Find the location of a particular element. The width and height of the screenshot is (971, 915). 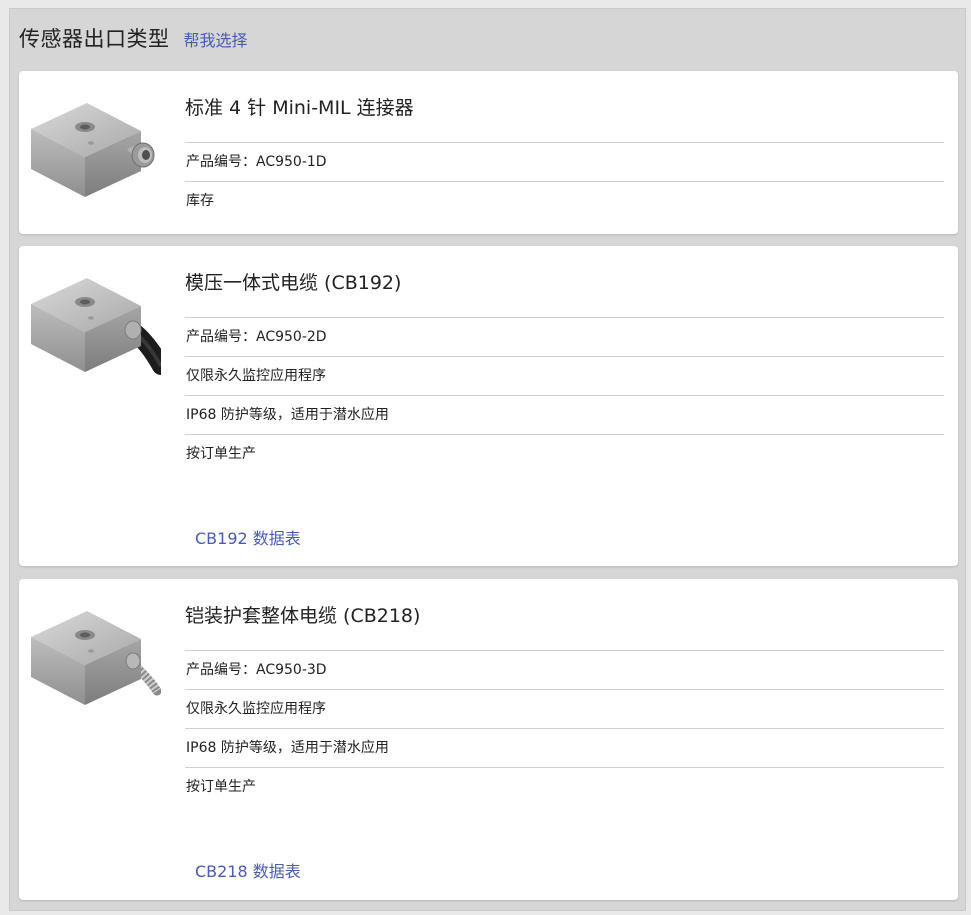

product-title: 铠装护套整体电缆 (CB218) is located at coordinates (564, 615).